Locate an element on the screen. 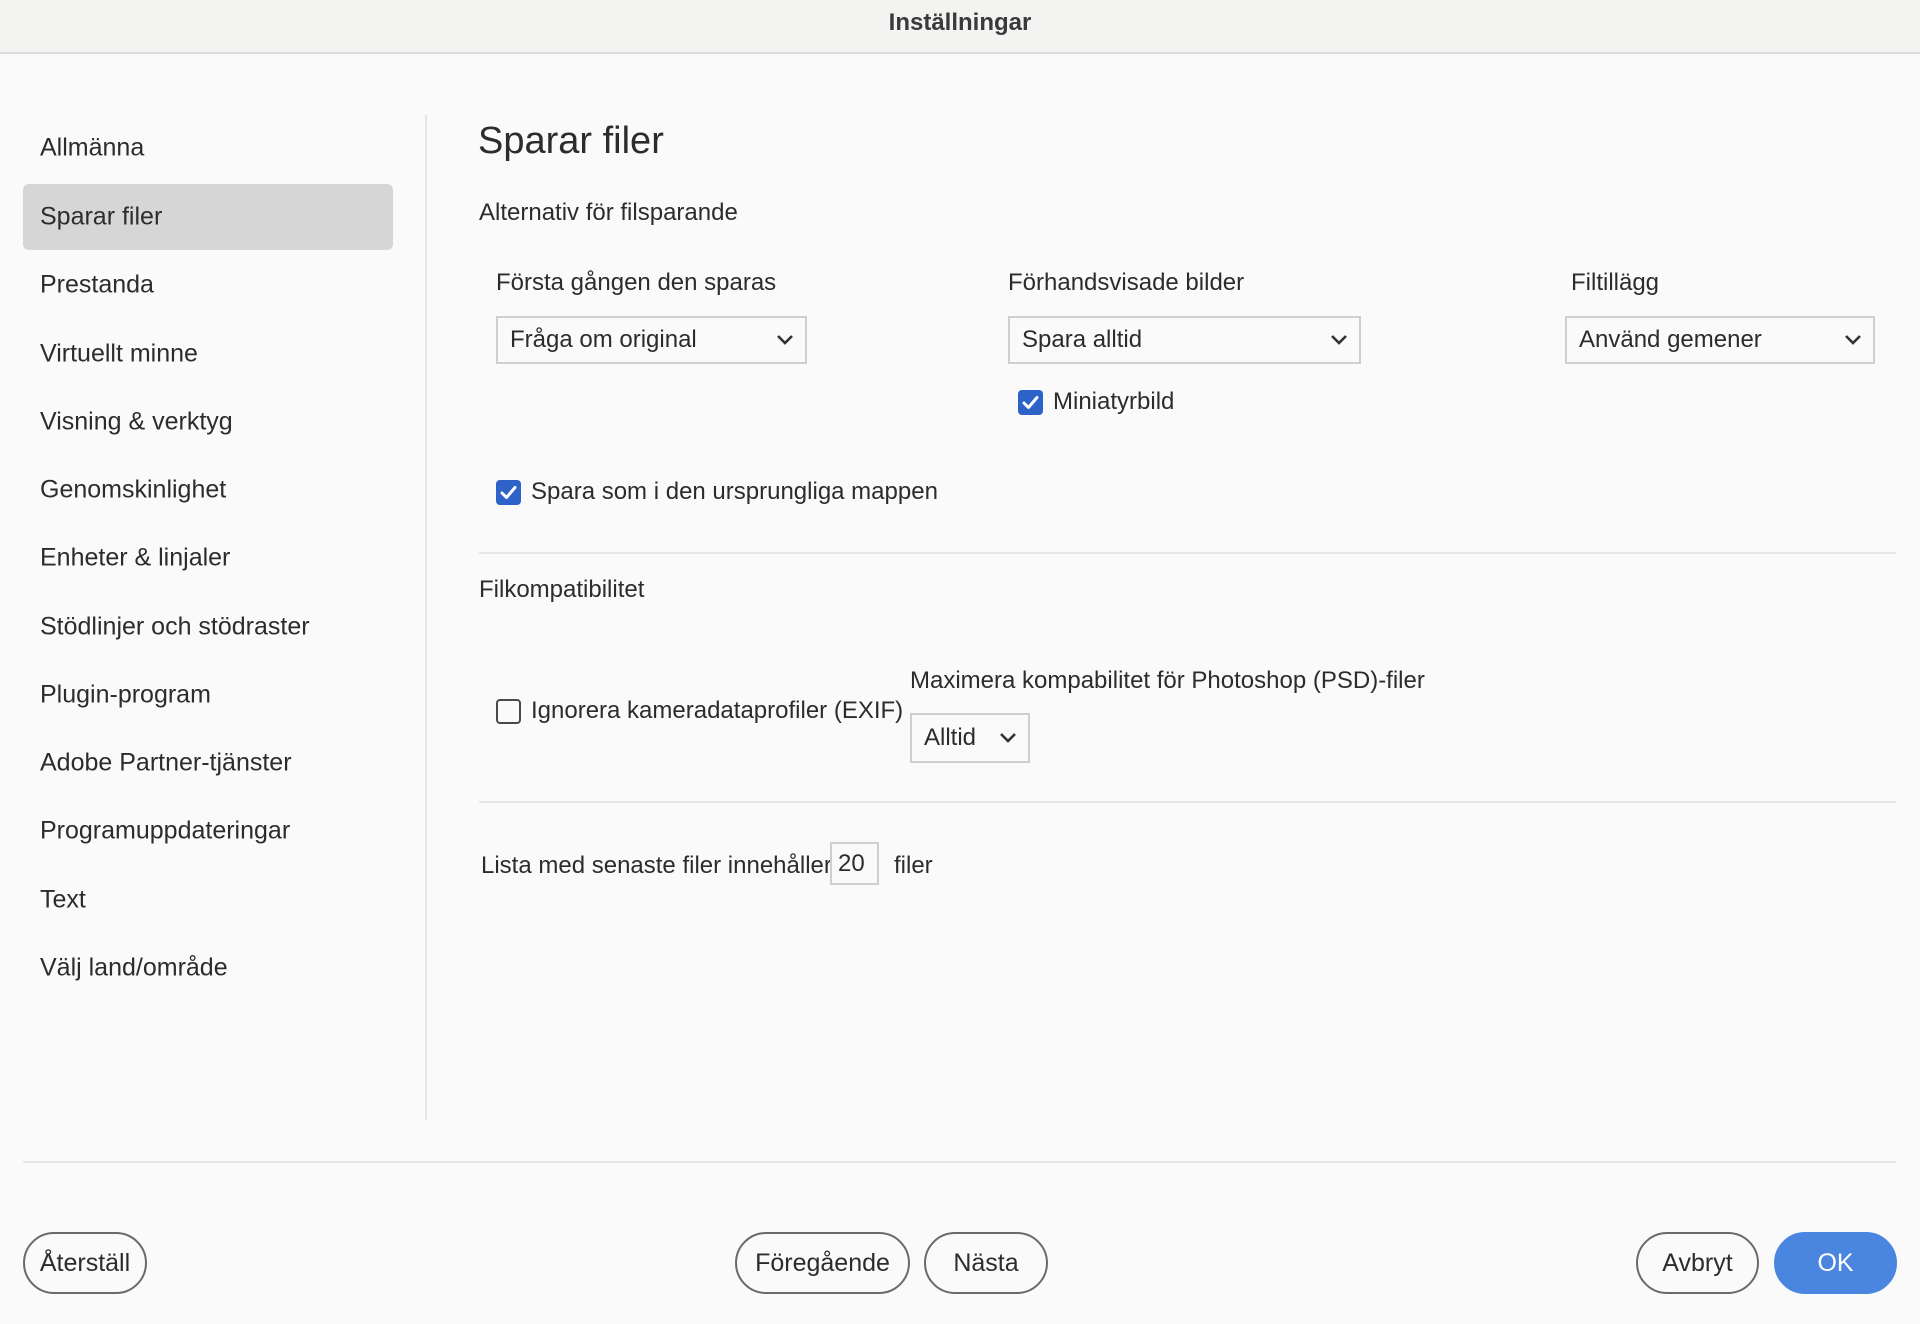 The width and height of the screenshot is (1920, 1324). sidebar-item-label: Allmänna is located at coordinates (92, 147).